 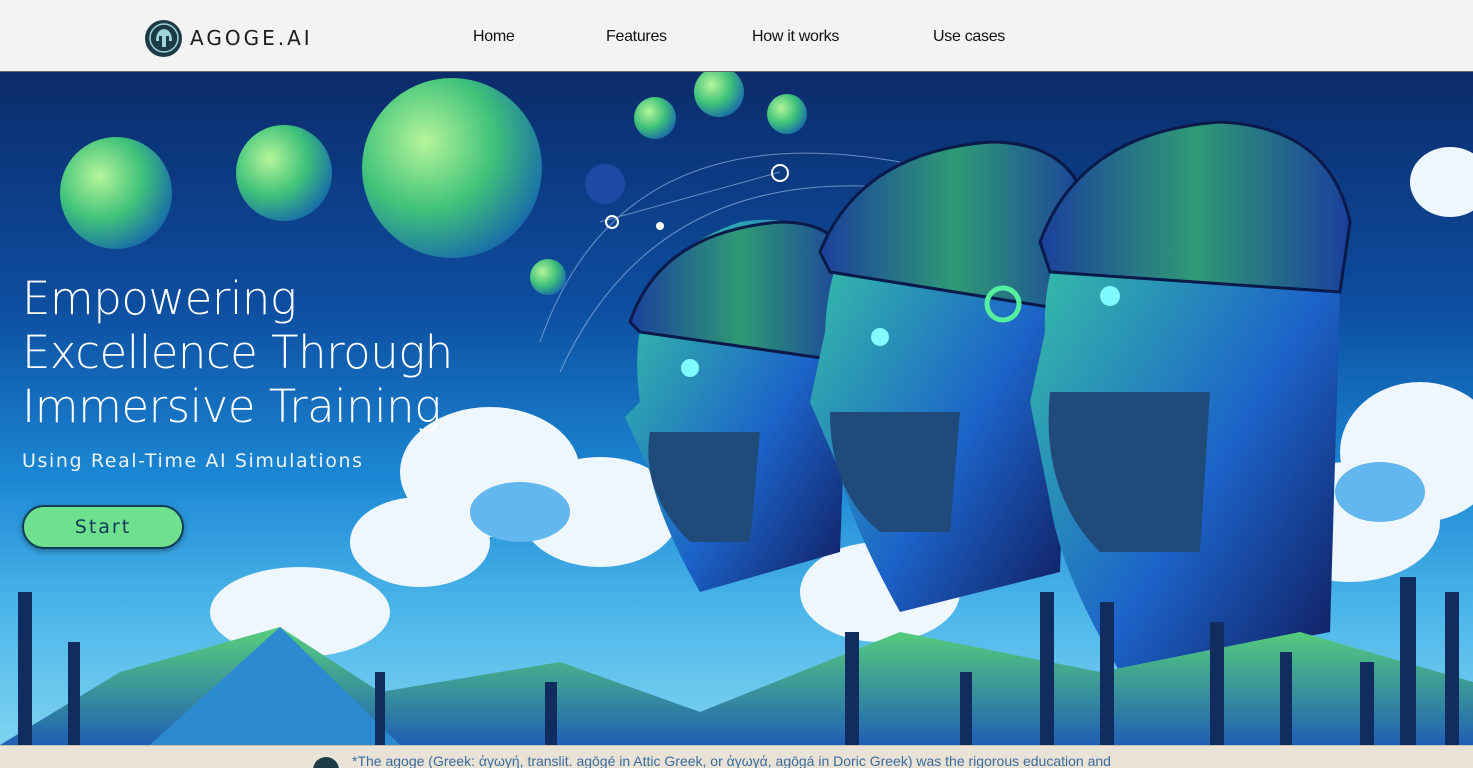 I want to click on spartan-helmet-small-icon, so click(x=326, y=762).